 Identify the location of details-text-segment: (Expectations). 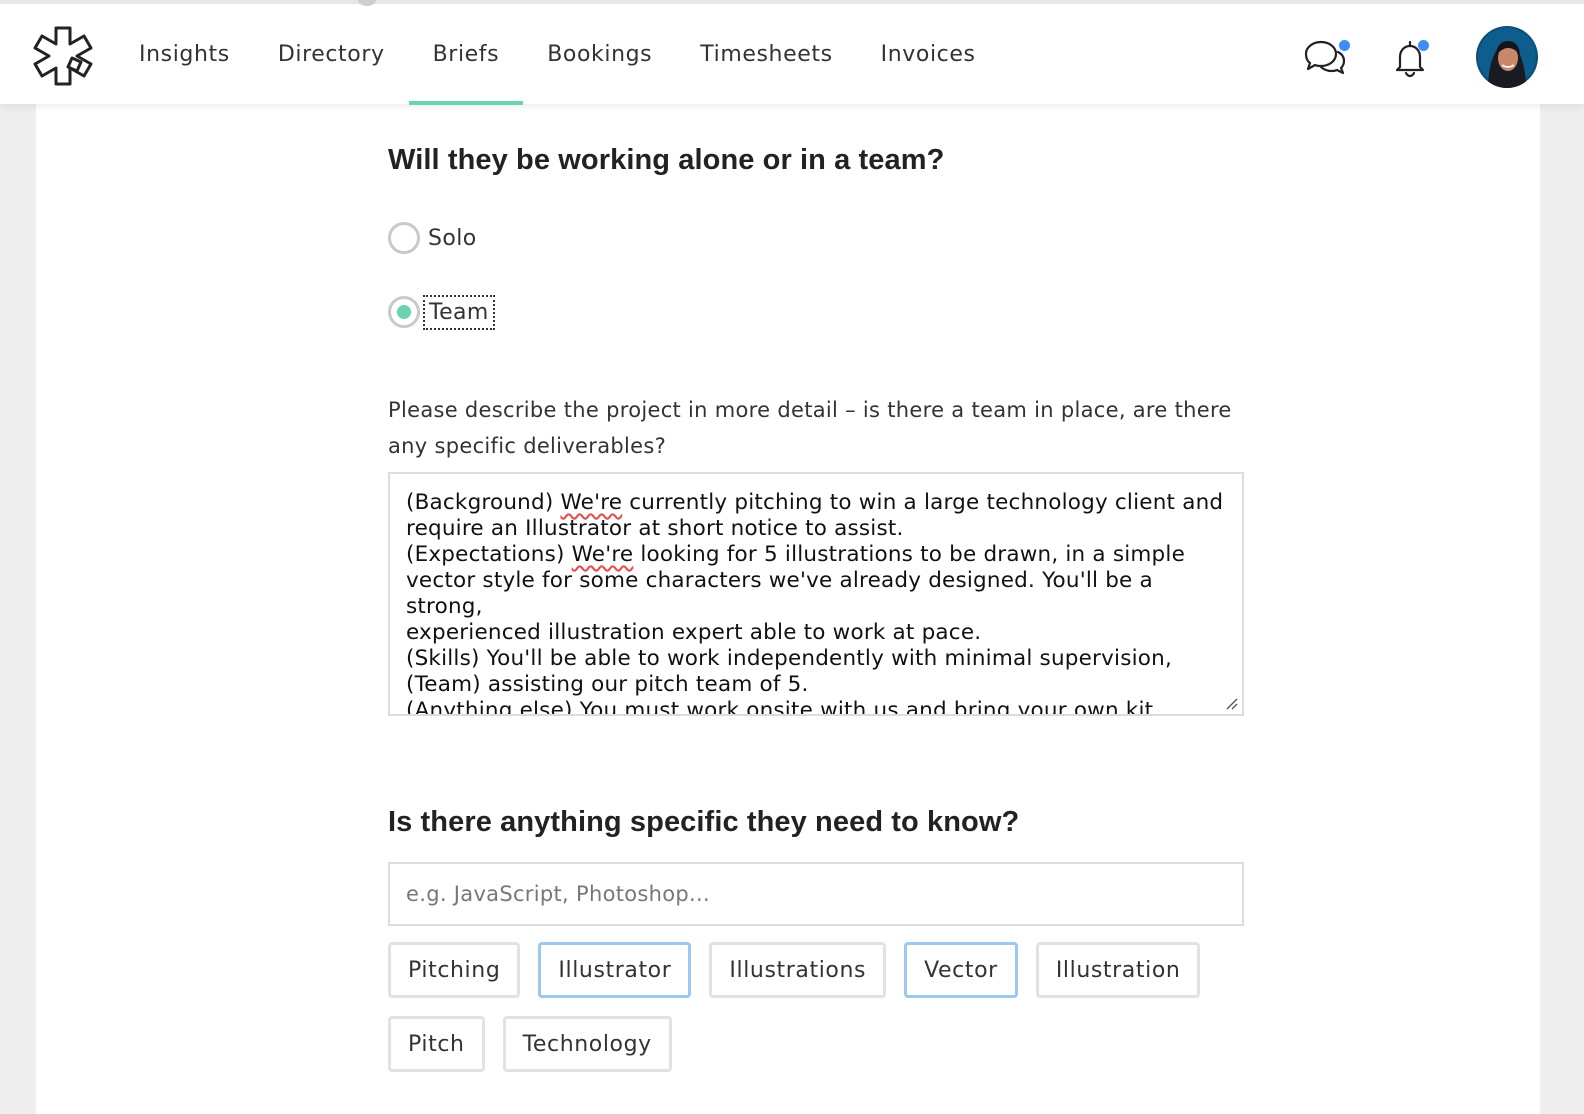
(489, 554).